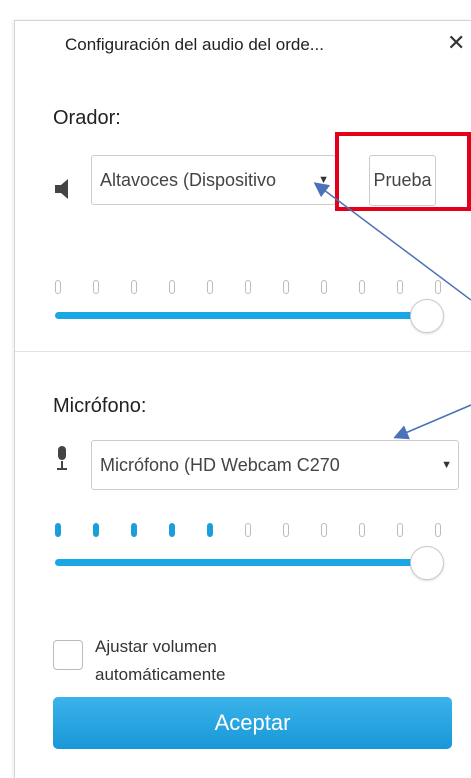  What do you see at coordinates (432, 422) in the screenshot?
I see `annotation-arrow-microphone` at bounding box center [432, 422].